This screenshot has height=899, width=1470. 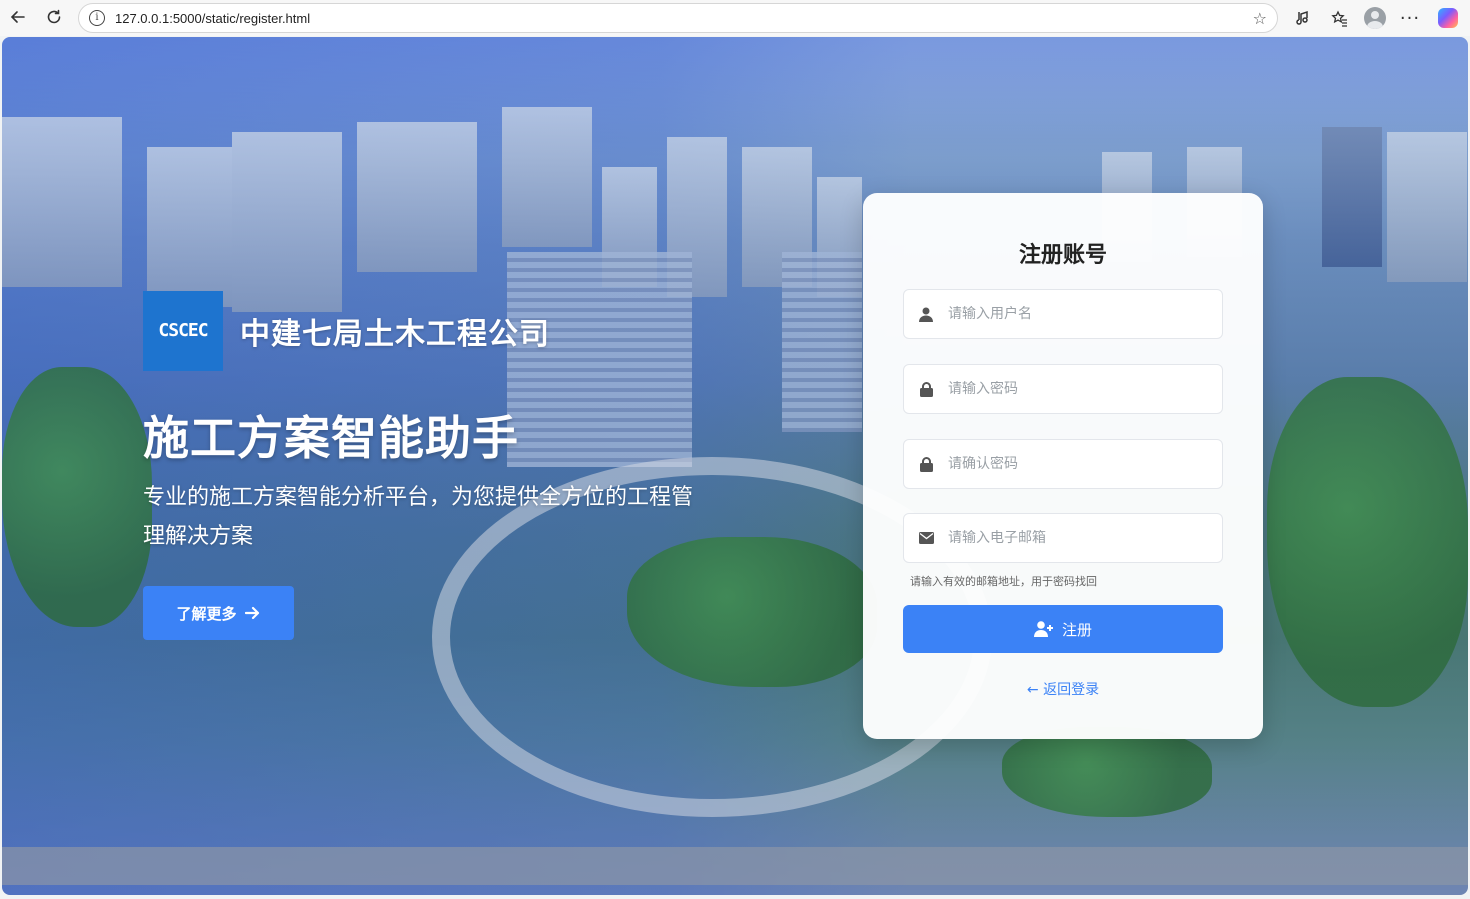 I want to click on password-field, so click(x=1063, y=389).